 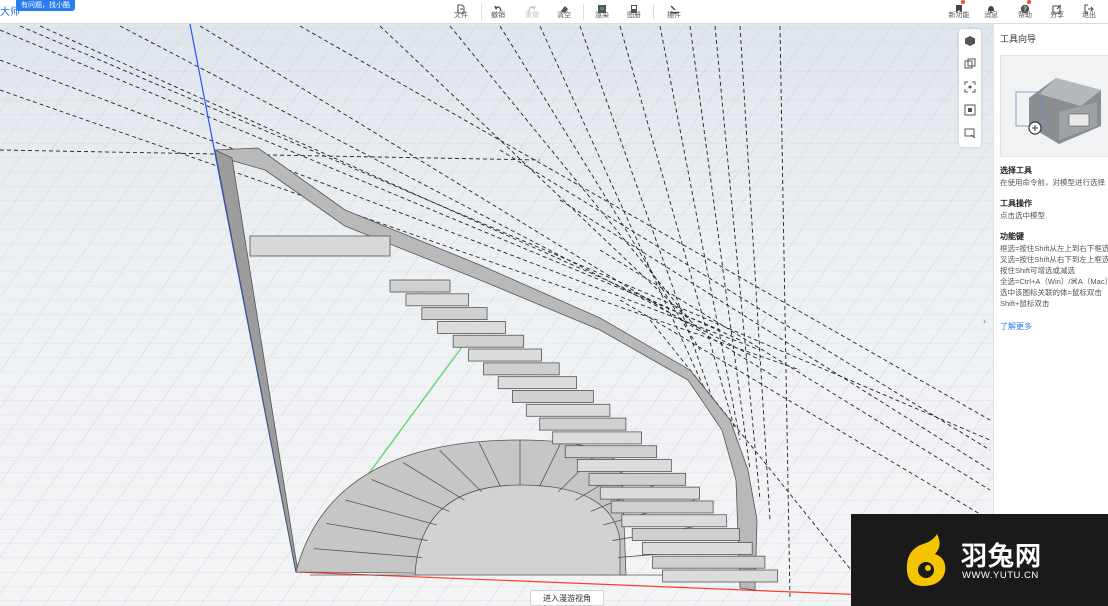 I want to click on redo-icon, so click(x=532, y=6).